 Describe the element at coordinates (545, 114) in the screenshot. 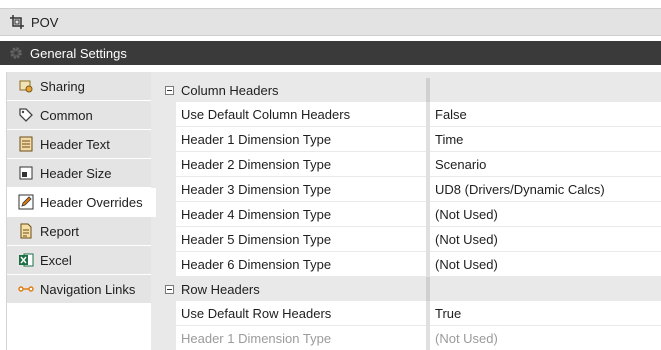

I see `property-value: False` at that location.